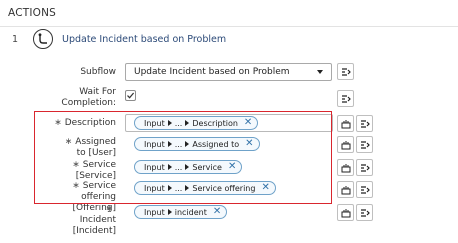 The height and width of the screenshot is (243, 458). I want to click on chevron-down-icon, so click(320, 72).